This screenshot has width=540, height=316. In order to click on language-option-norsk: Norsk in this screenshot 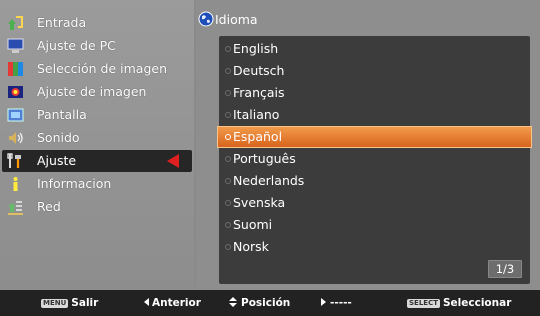, I will do `click(374, 247)`.